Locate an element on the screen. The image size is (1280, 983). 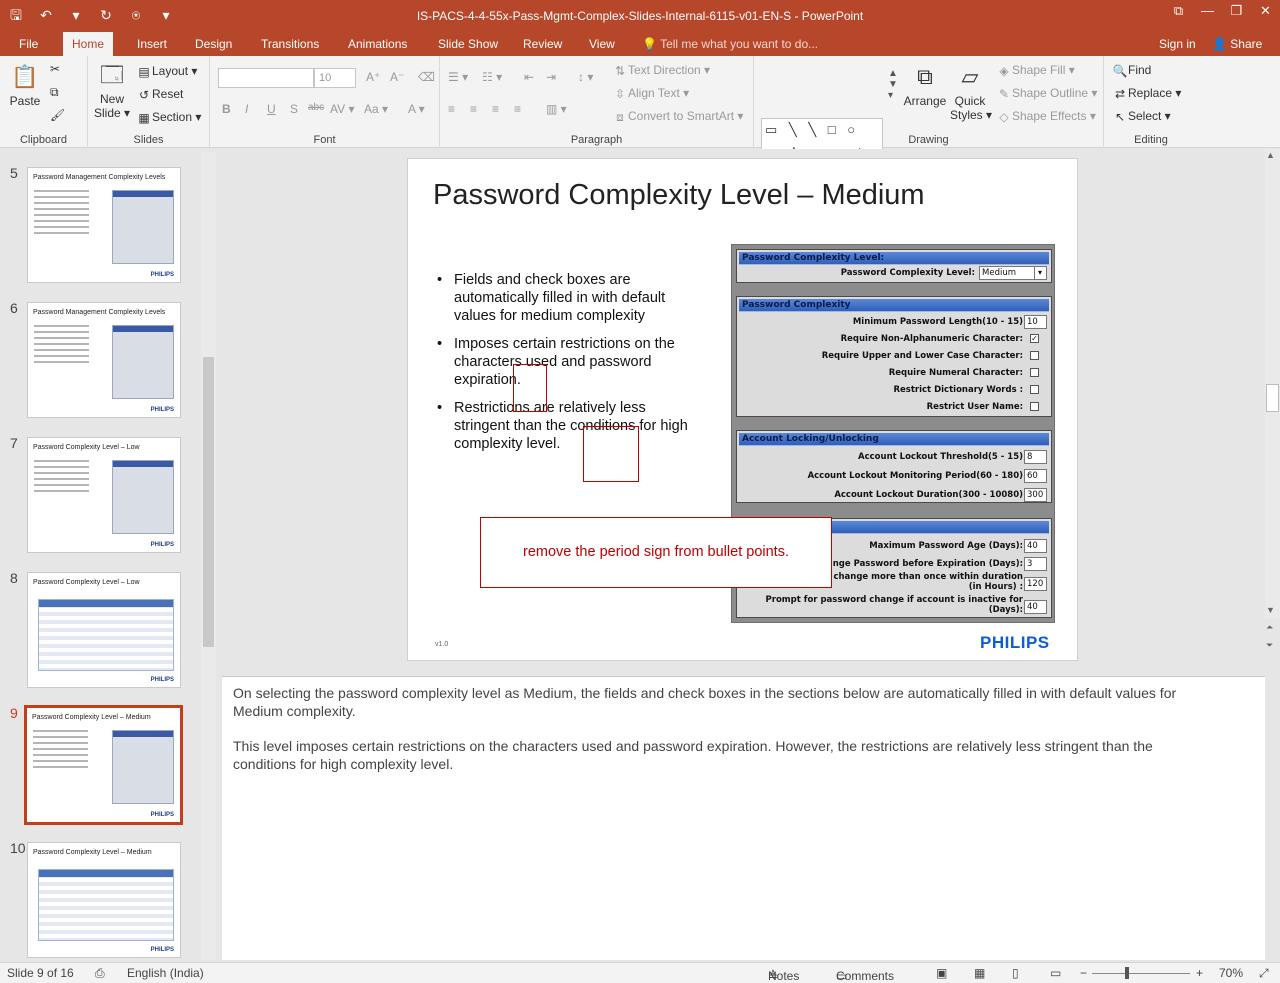
paint-bucket-icon: ◈ is located at coordinates (1004, 71).